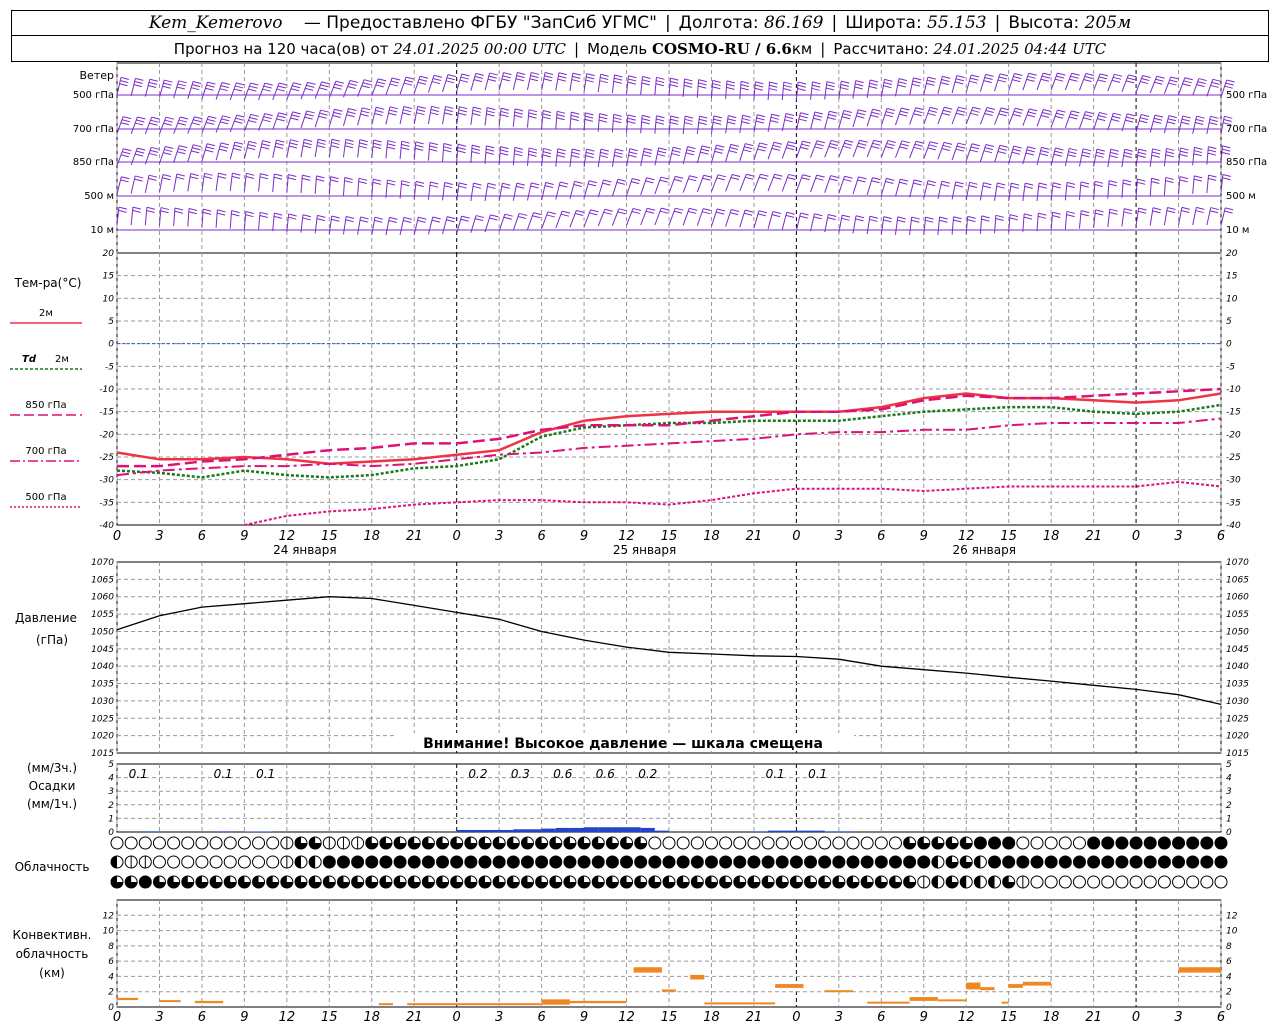 Image resolution: width=1280 pixels, height=1024 pixels. What do you see at coordinates (1229, 765) in the screenshot?
I see `y-tick-label-right: 5` at bounding box center [1229, 765].